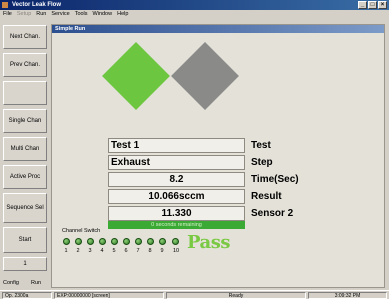 The image size is (389, 299). Describe the element at coordinates (25, 121) in the screenshot. I see `single-chan-button: Single Chan` at that location.